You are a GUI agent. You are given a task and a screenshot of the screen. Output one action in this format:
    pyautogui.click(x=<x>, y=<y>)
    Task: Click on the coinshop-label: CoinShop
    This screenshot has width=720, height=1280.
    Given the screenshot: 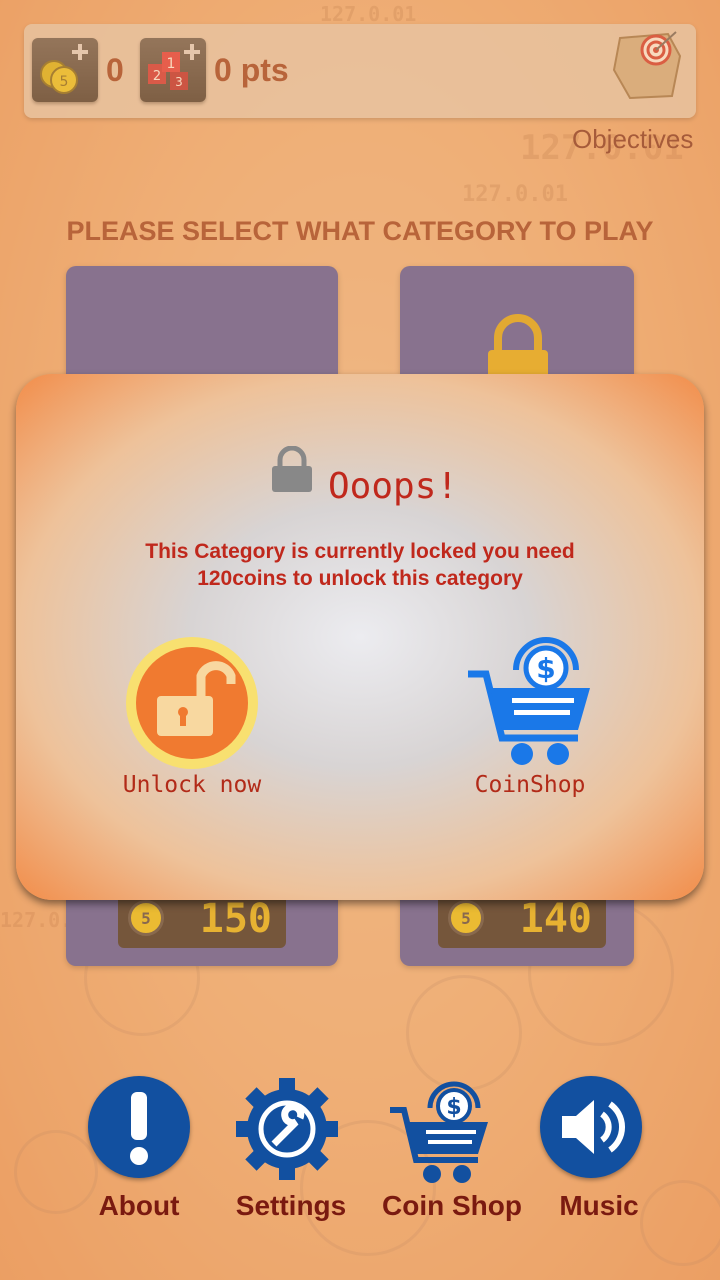 What is the action you would take?
    pyautogui.click(x=530, y=785)
    